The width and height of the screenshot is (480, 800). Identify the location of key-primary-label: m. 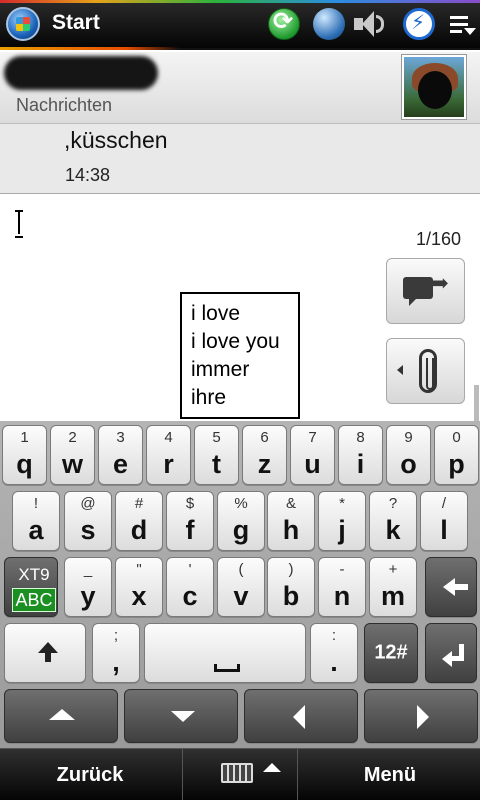
(392, 596).